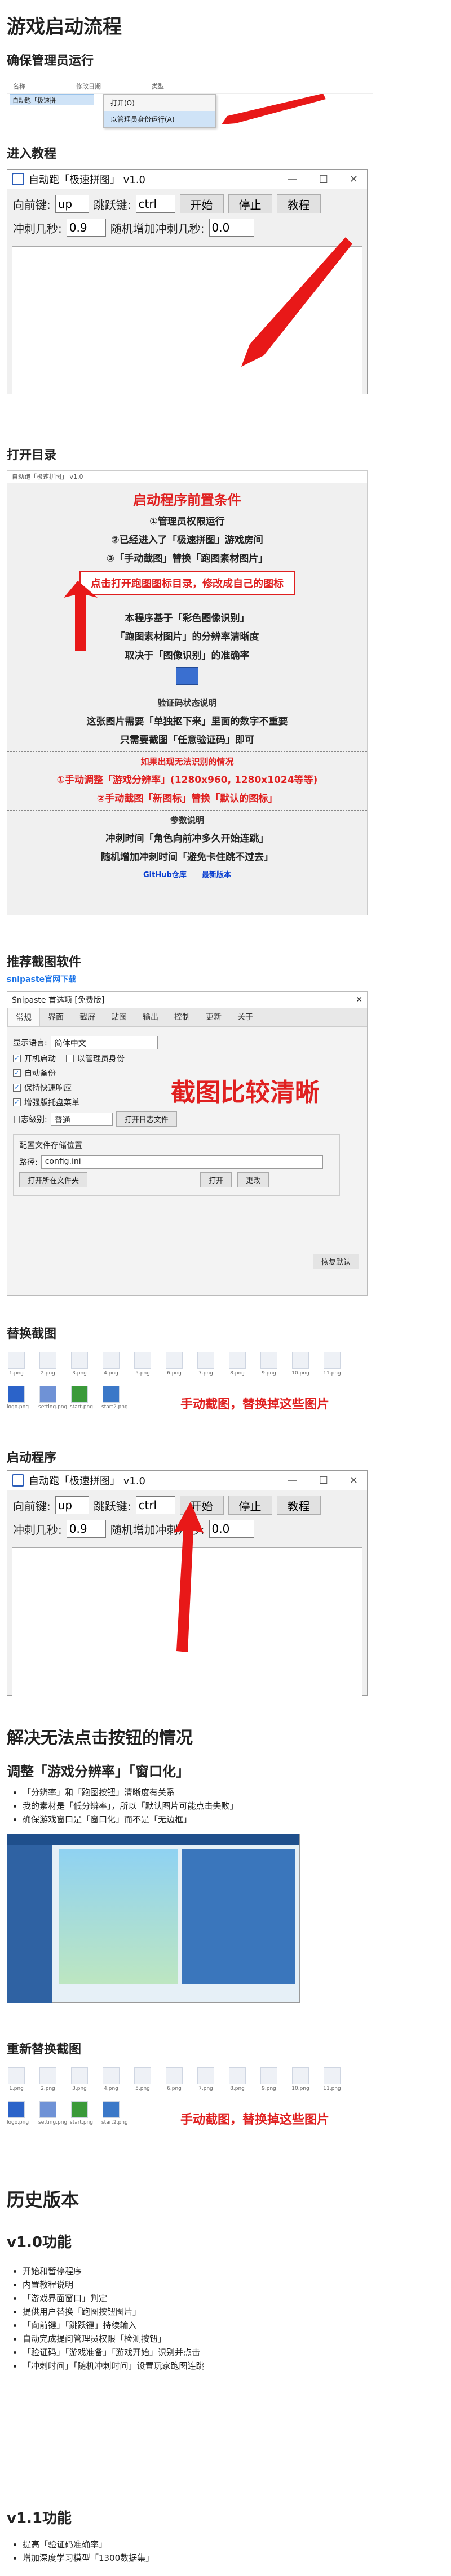 The image size is (451, 2576). Describe the element at coordinates (98, 1771) in the screenshot. I see `heading-adjust: 调整「游戏分辨率」「窗口化」` at that location.